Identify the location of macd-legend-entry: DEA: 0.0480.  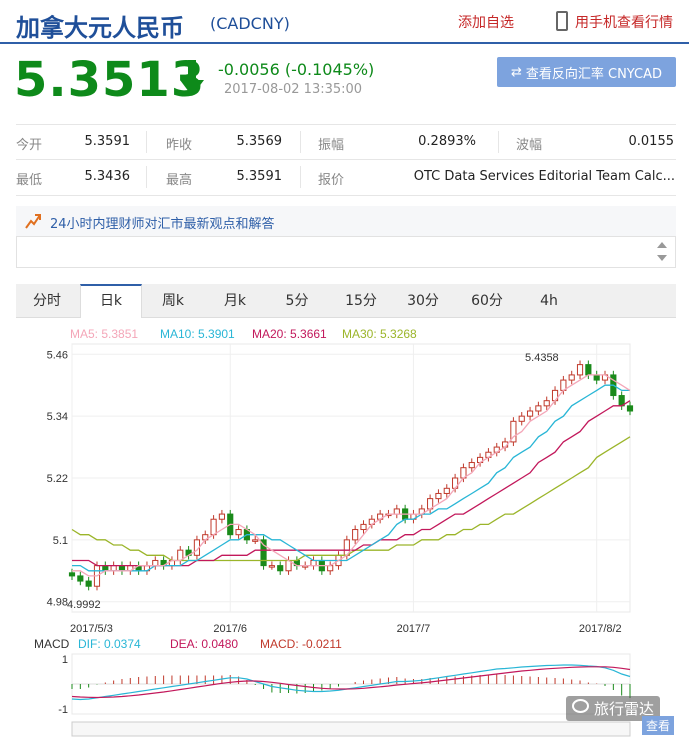
(204, 644).